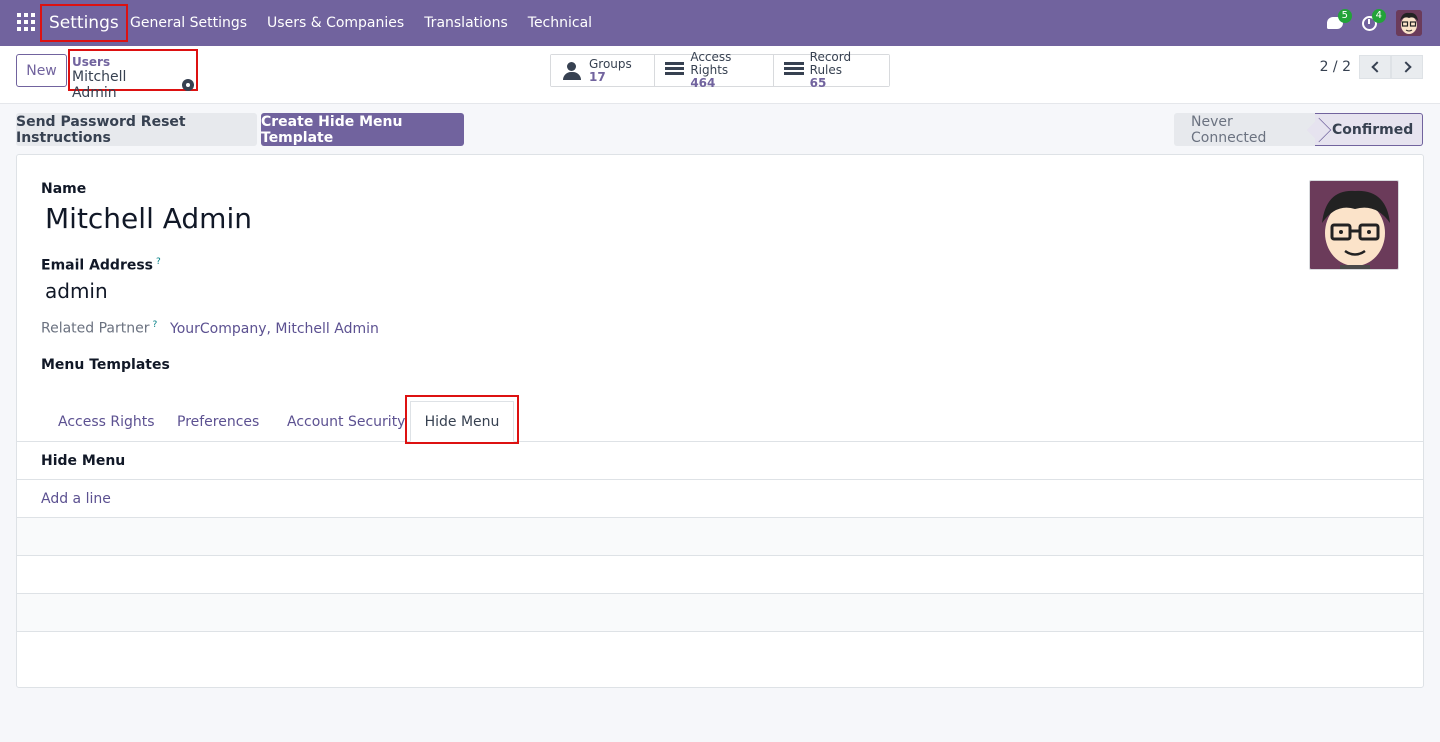 The height and width of the screenshot is (742, 1440). I want to click on record-rules-label: Record Rules, so click(830, 63).